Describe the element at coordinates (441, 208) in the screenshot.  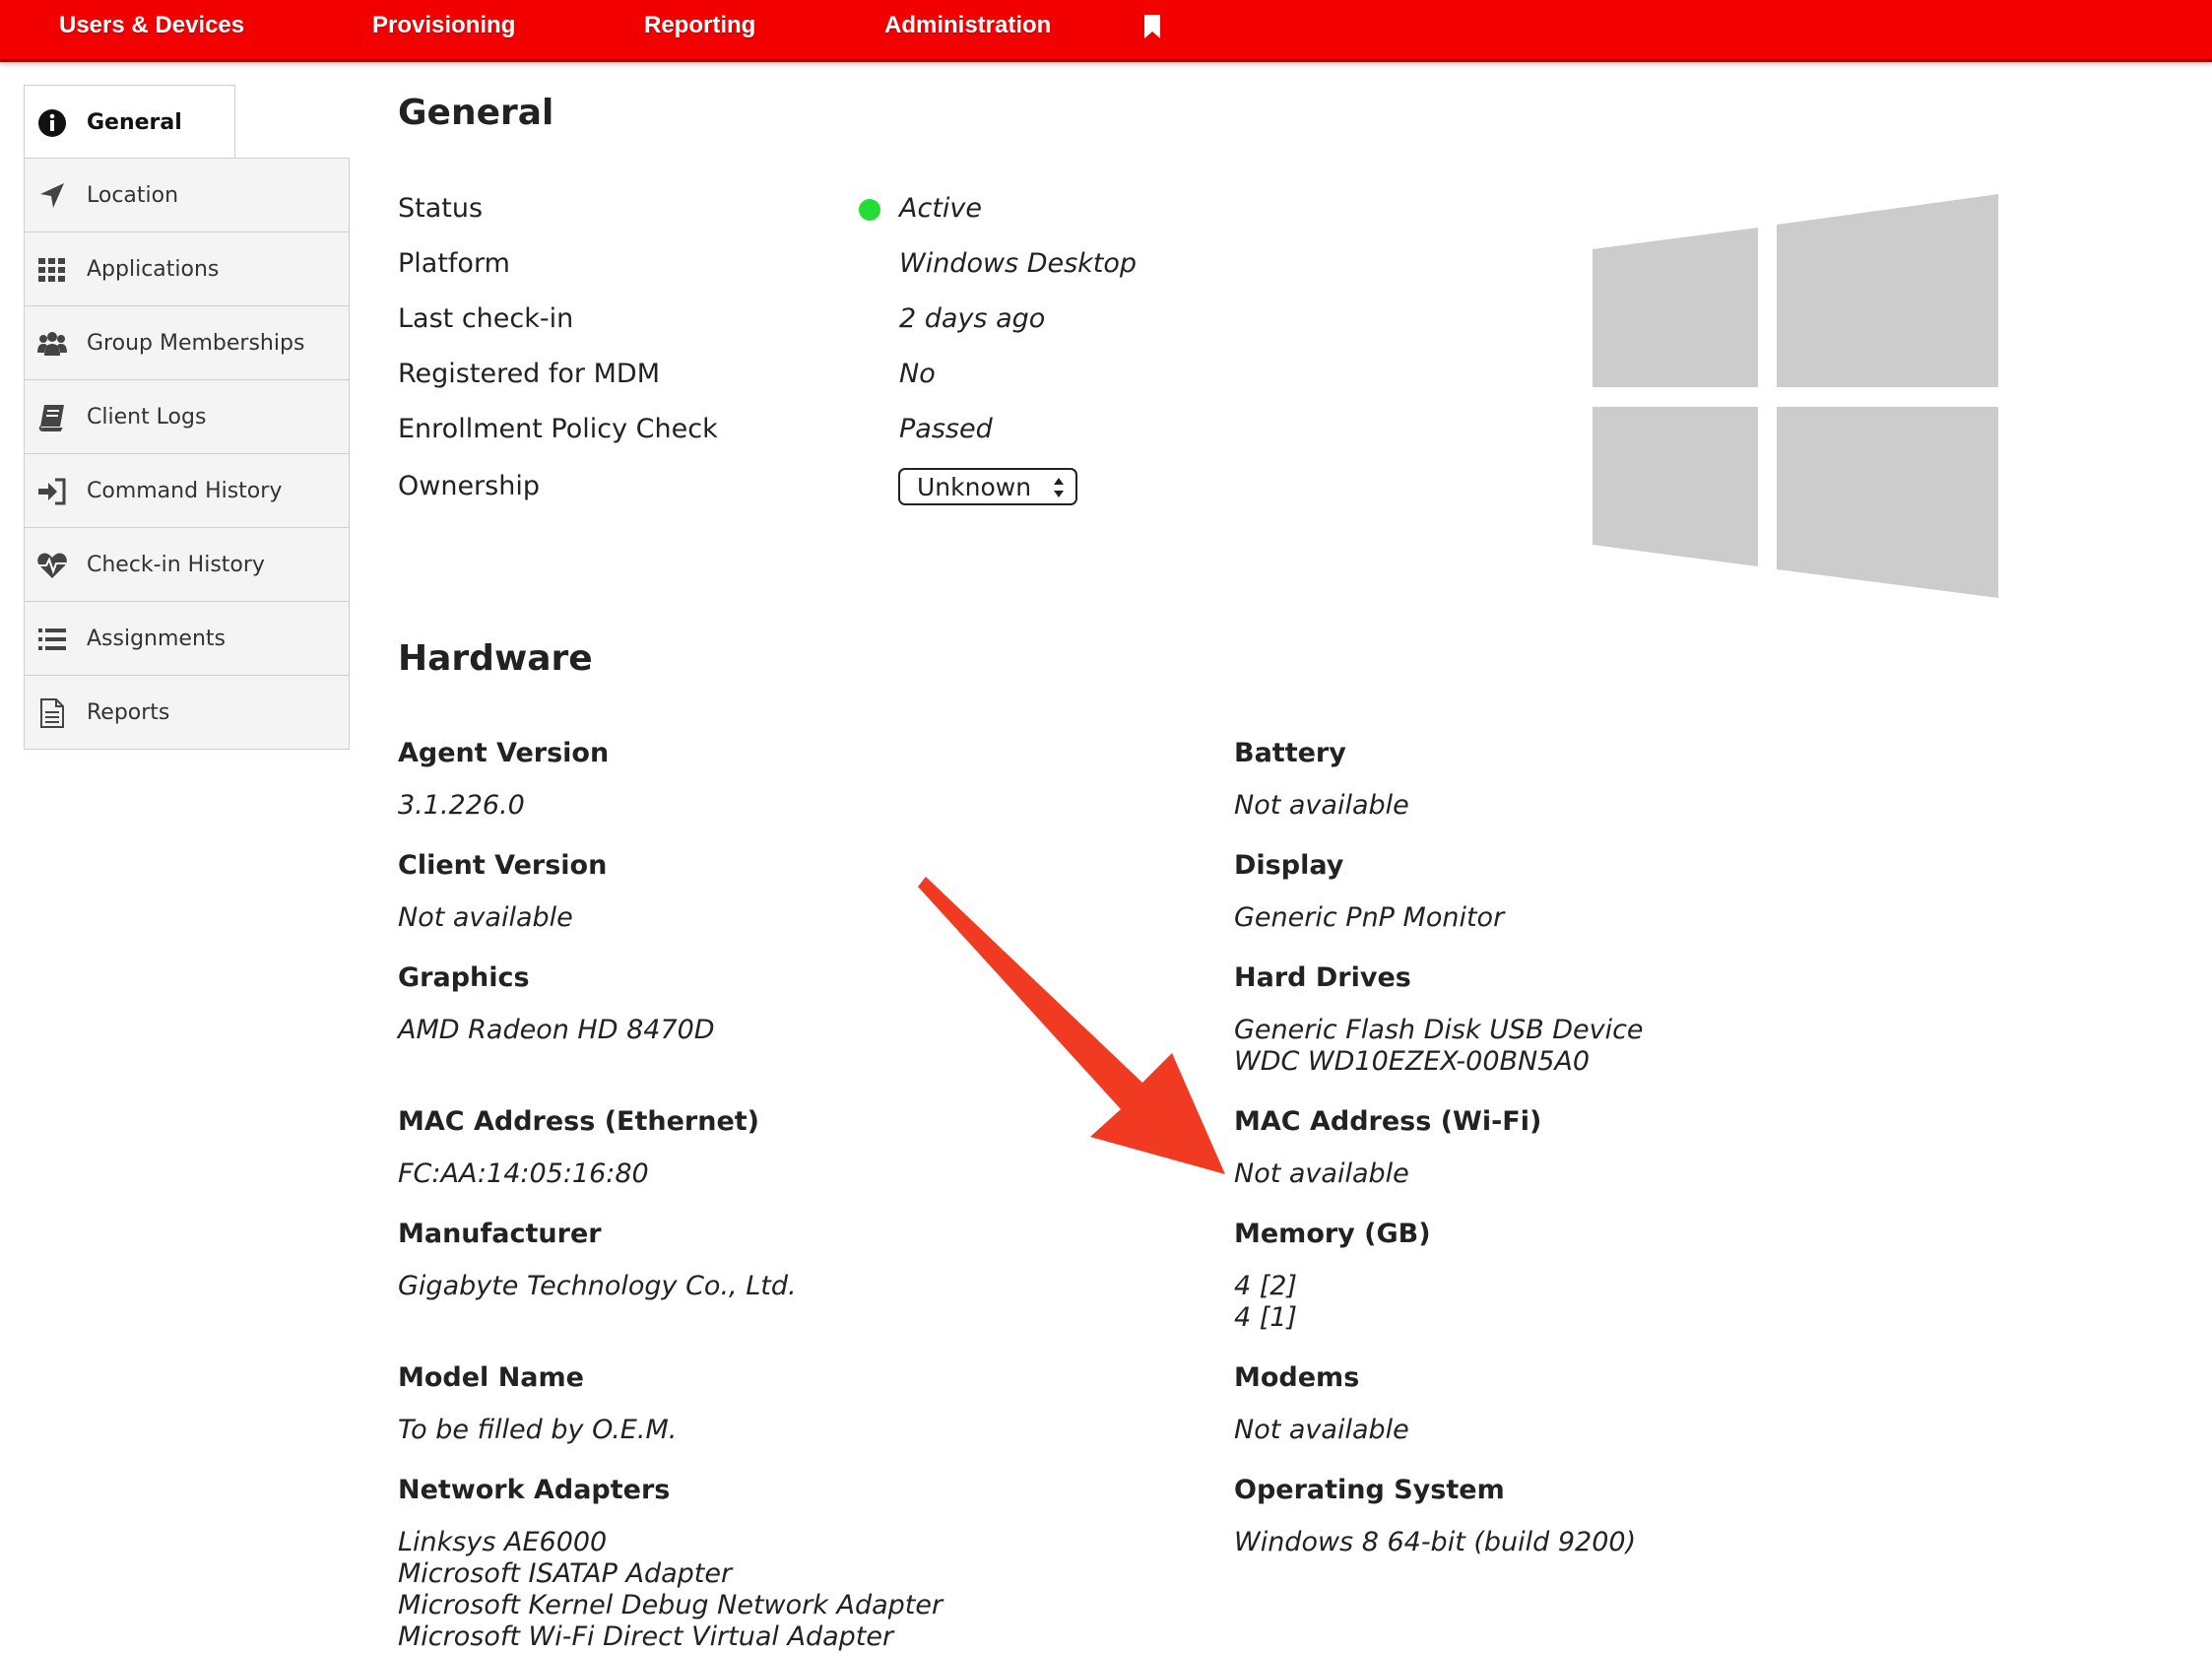
I see `status-label: Status` at that location.